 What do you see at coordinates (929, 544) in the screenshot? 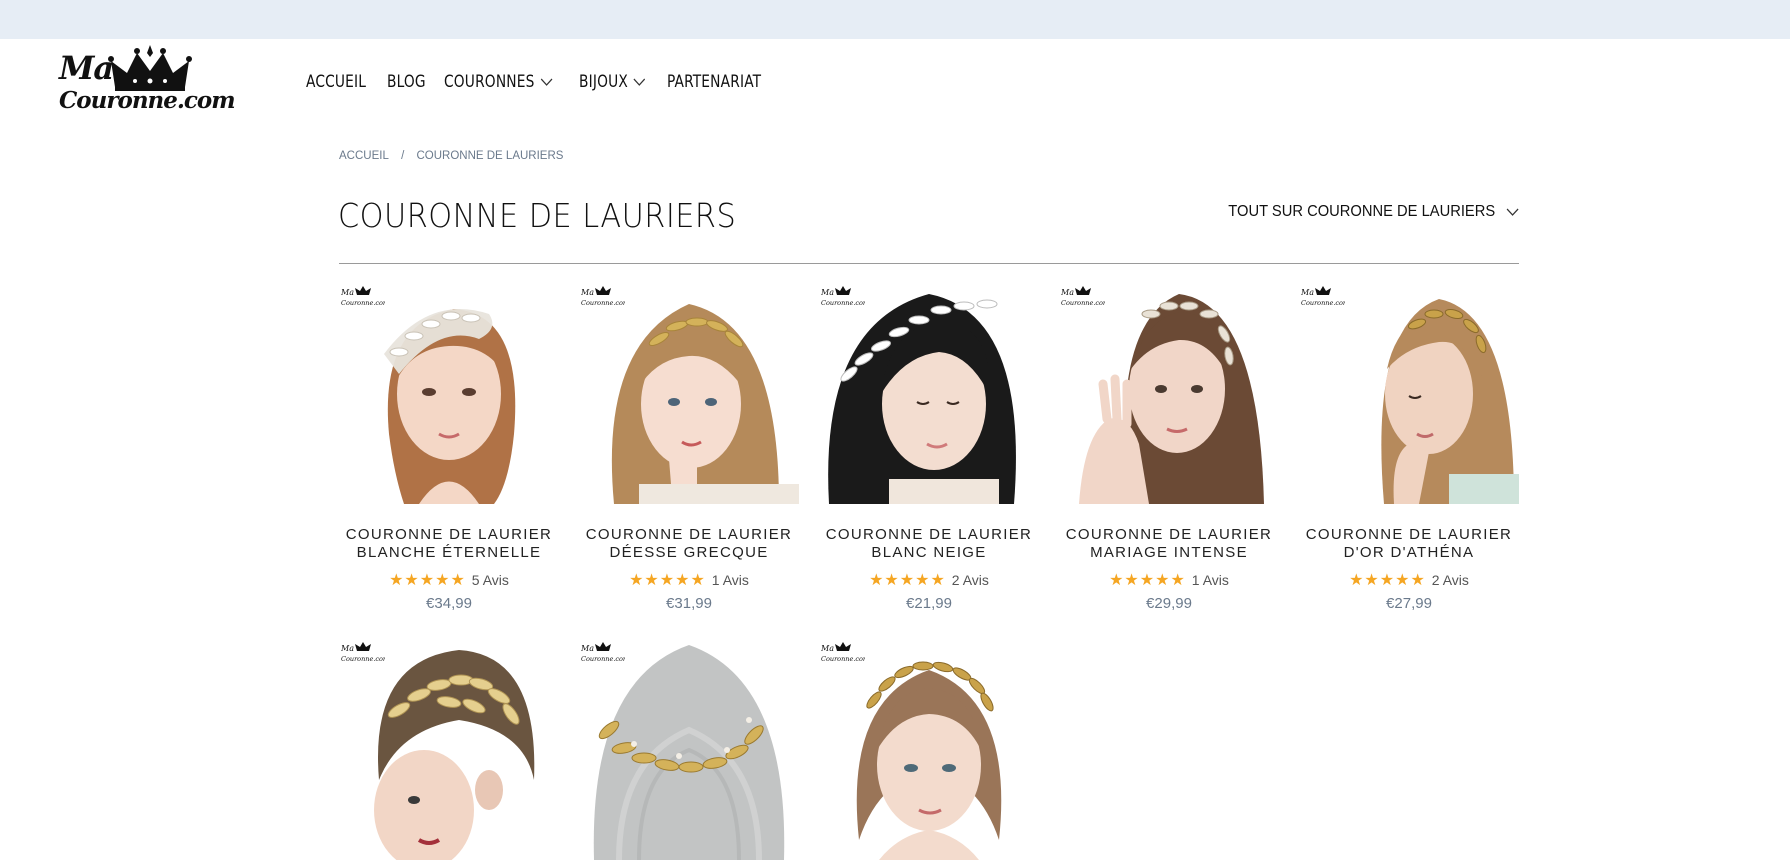
I see `product-title: COURONNE DE LAURIER BLANC NEIGE` at bounding box center [929, 544].